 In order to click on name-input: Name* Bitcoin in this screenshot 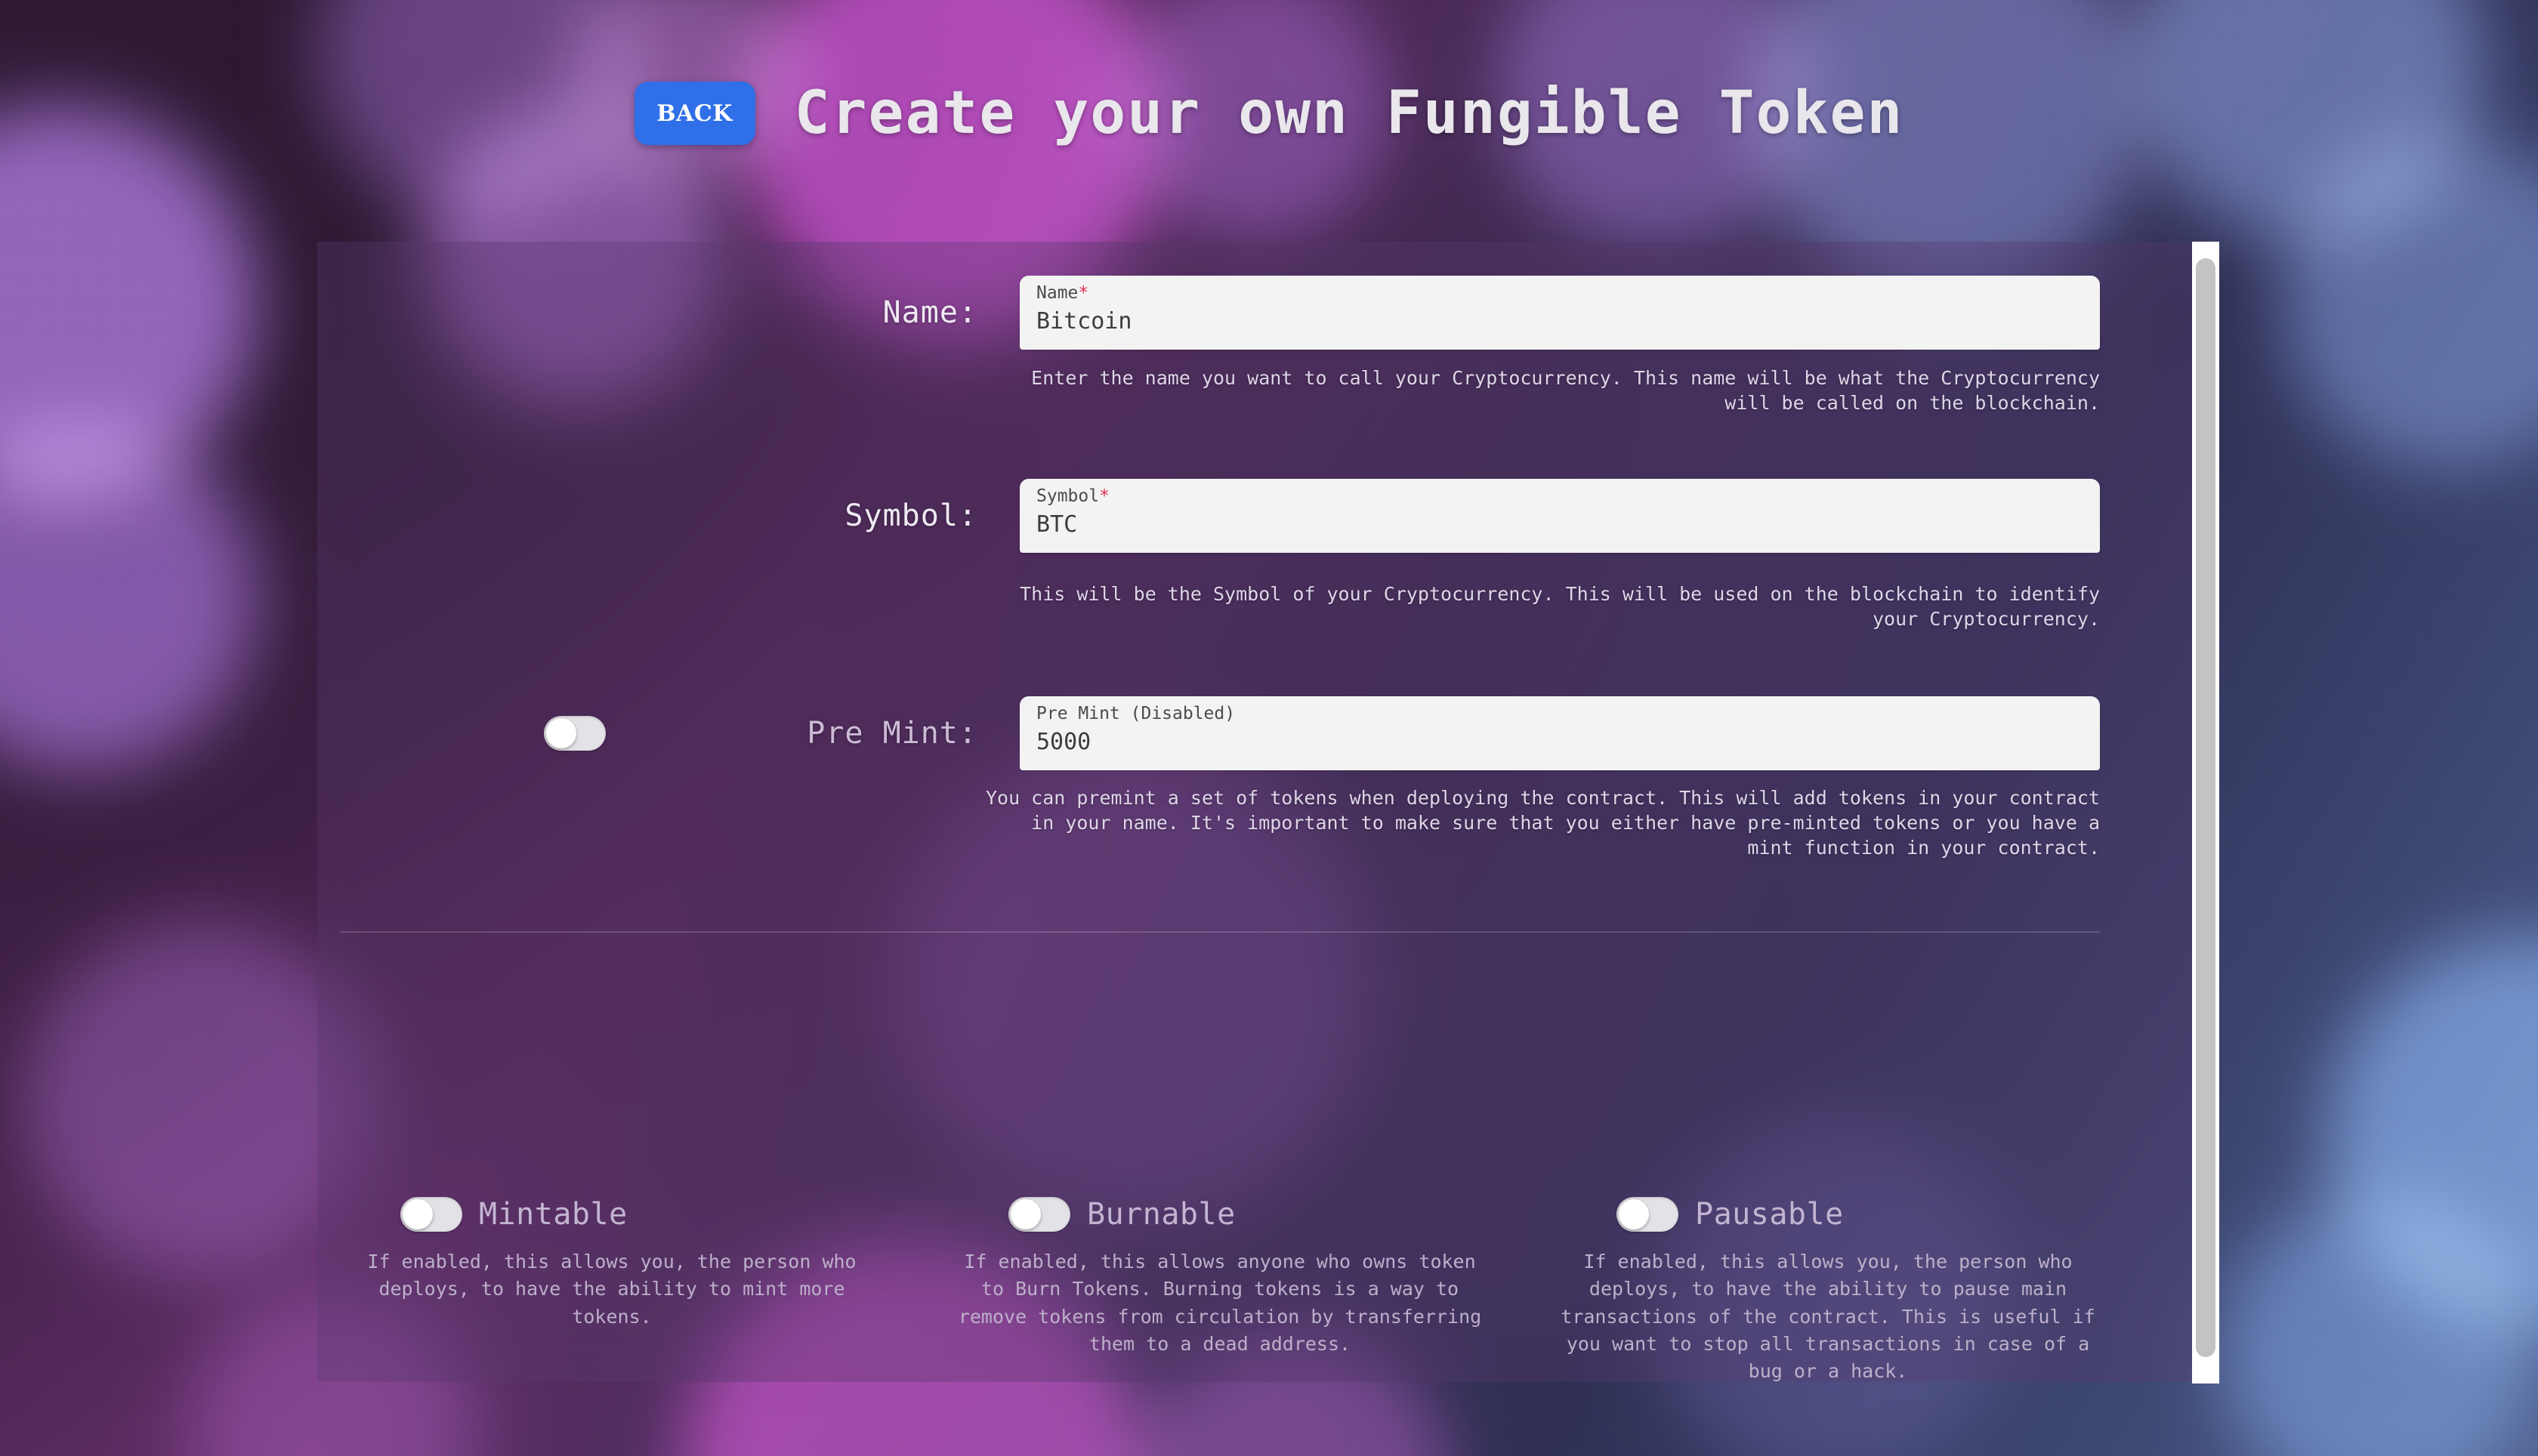, I will do `click(1560, 313)`.